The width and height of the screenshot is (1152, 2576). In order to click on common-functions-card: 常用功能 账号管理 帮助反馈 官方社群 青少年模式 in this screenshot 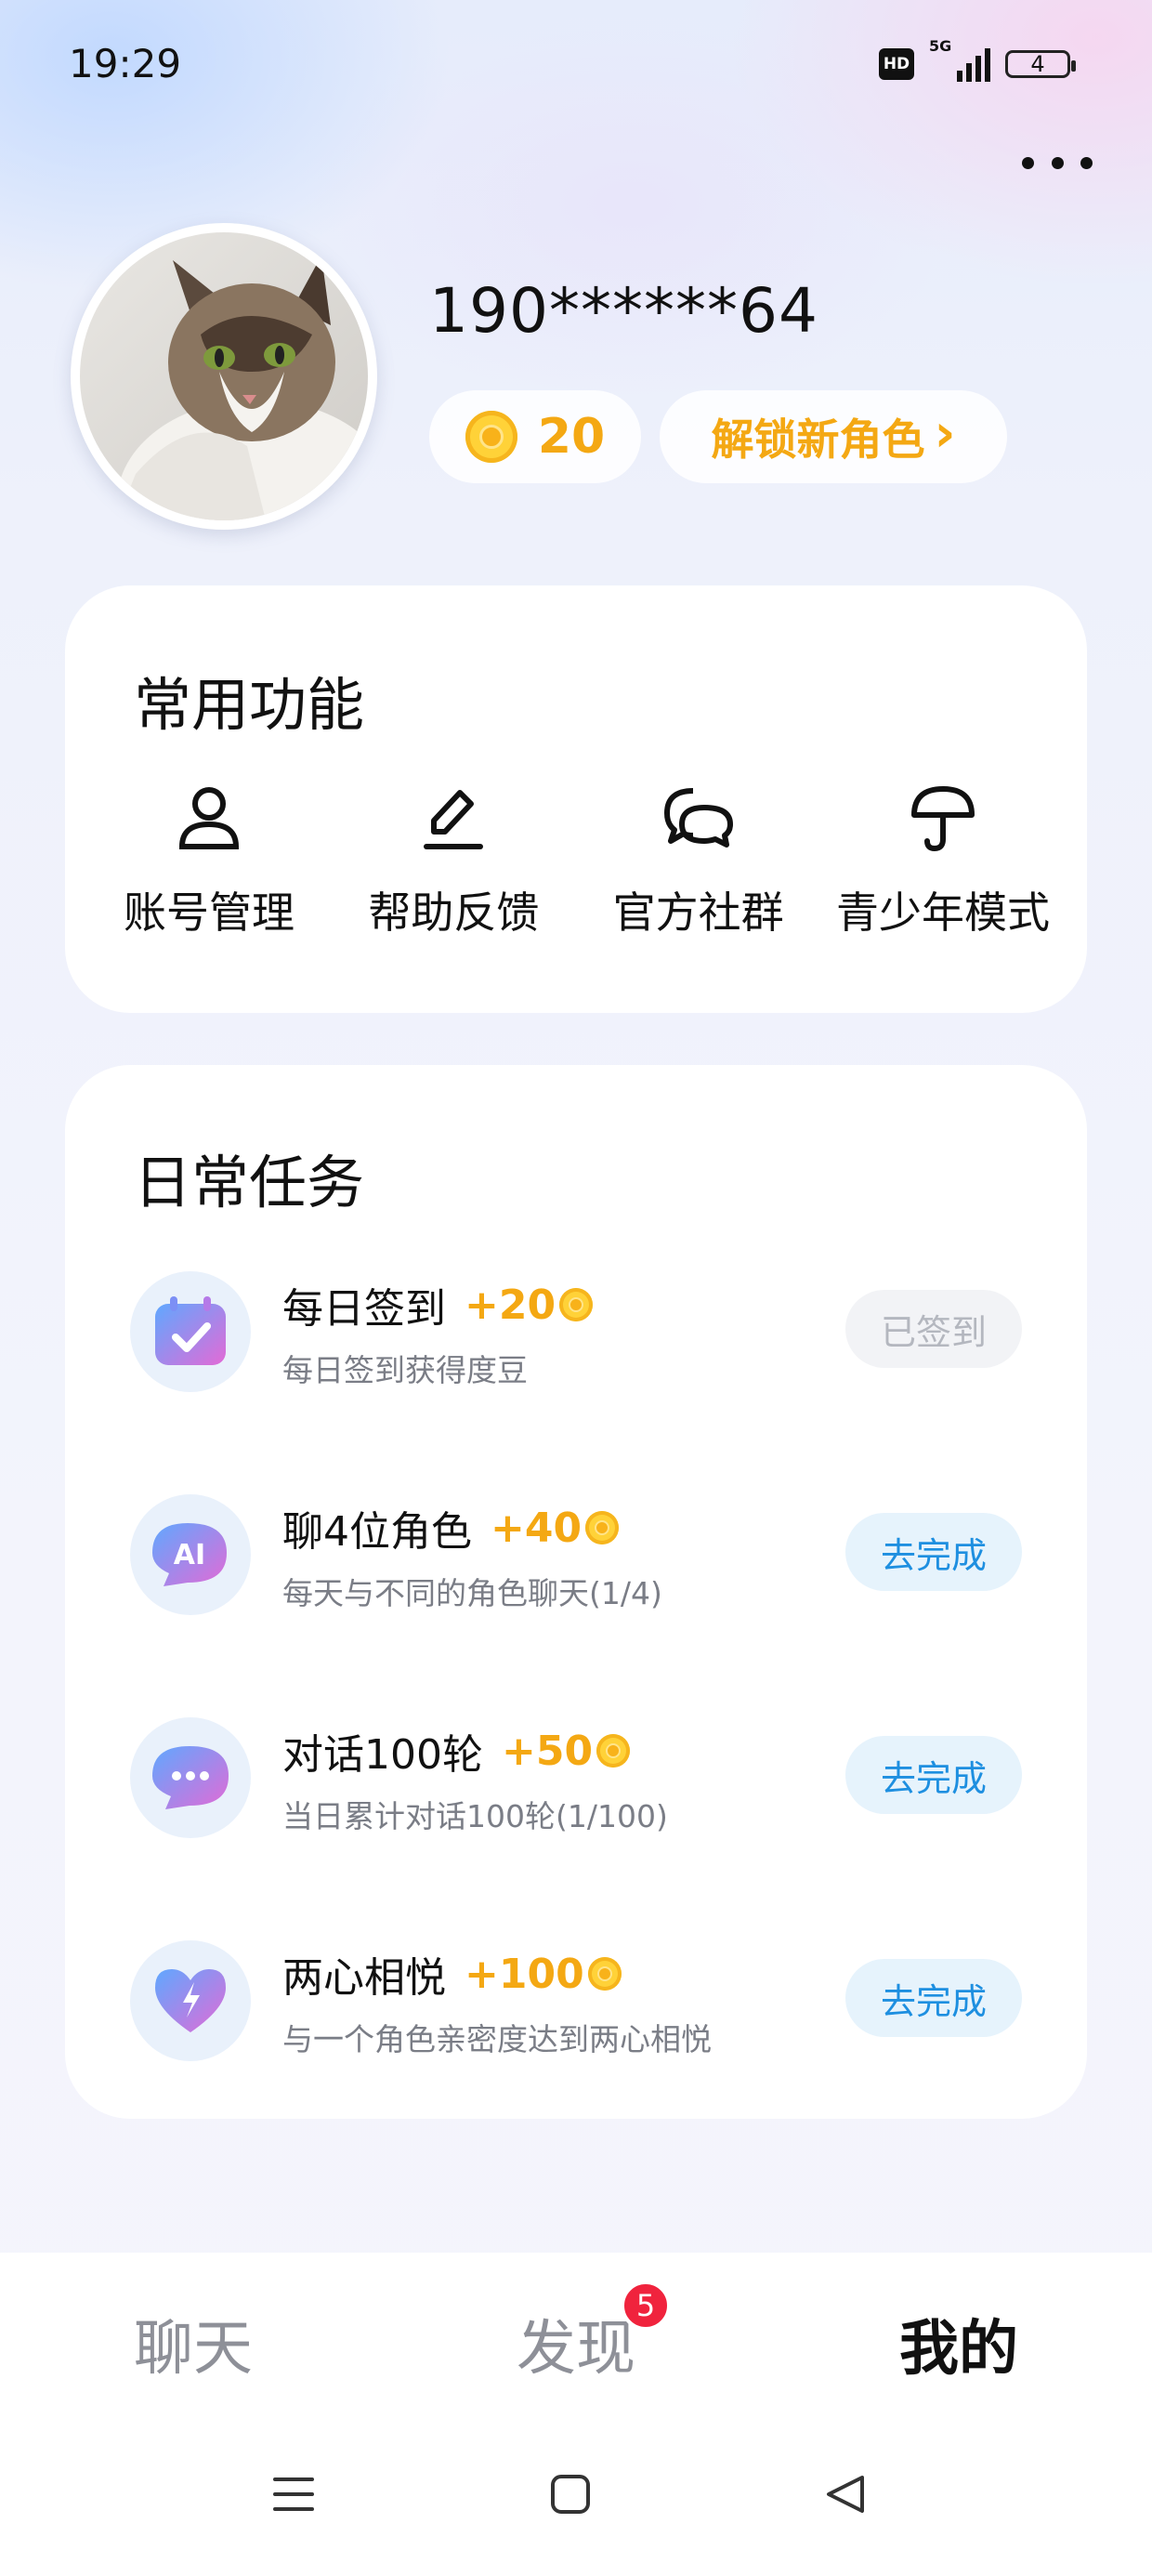, I will do `click(576, 799)`.